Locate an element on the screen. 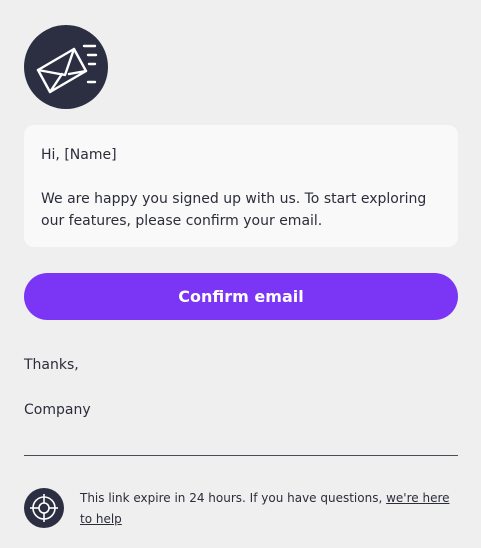 The image size is (481, 548). help-icon-badge is located at coordinates (44, 508).